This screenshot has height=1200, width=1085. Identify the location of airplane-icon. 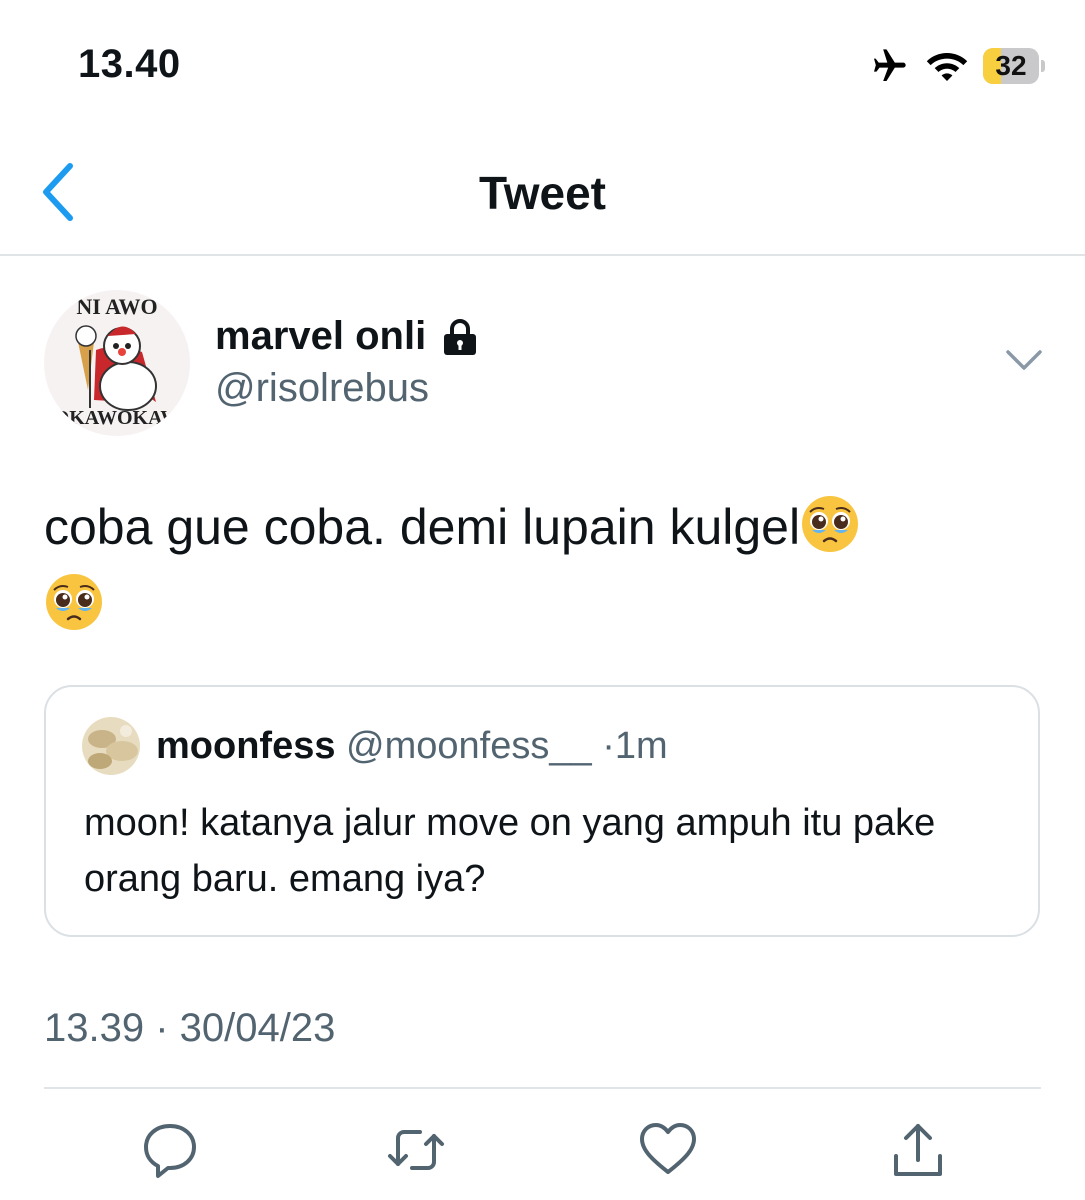
(890, 65).